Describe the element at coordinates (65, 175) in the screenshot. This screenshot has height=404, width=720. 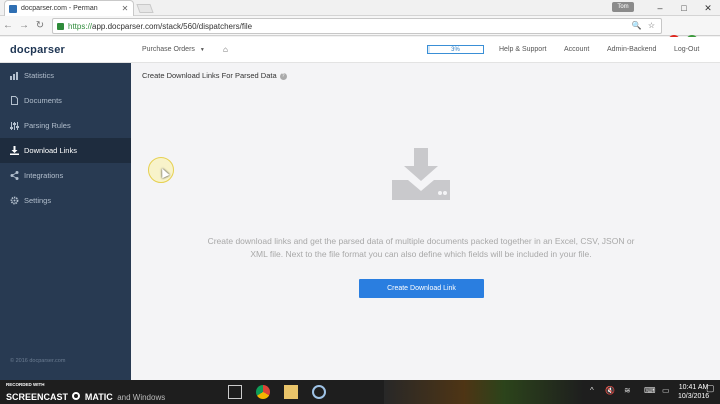
I see `sidebar-item-integrations: Integrations` at that location.